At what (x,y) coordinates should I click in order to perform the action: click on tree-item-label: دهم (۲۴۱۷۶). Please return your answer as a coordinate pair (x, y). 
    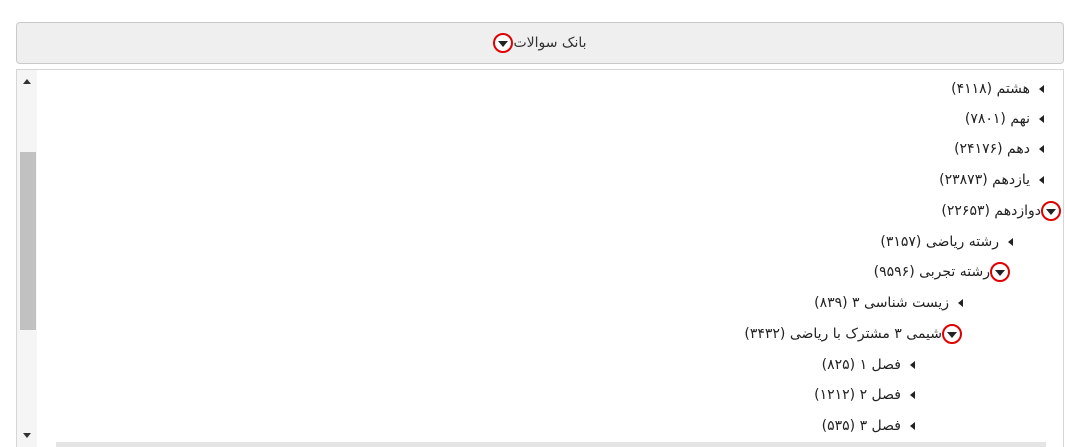
    Looking at the image, I should click on (992, 149).